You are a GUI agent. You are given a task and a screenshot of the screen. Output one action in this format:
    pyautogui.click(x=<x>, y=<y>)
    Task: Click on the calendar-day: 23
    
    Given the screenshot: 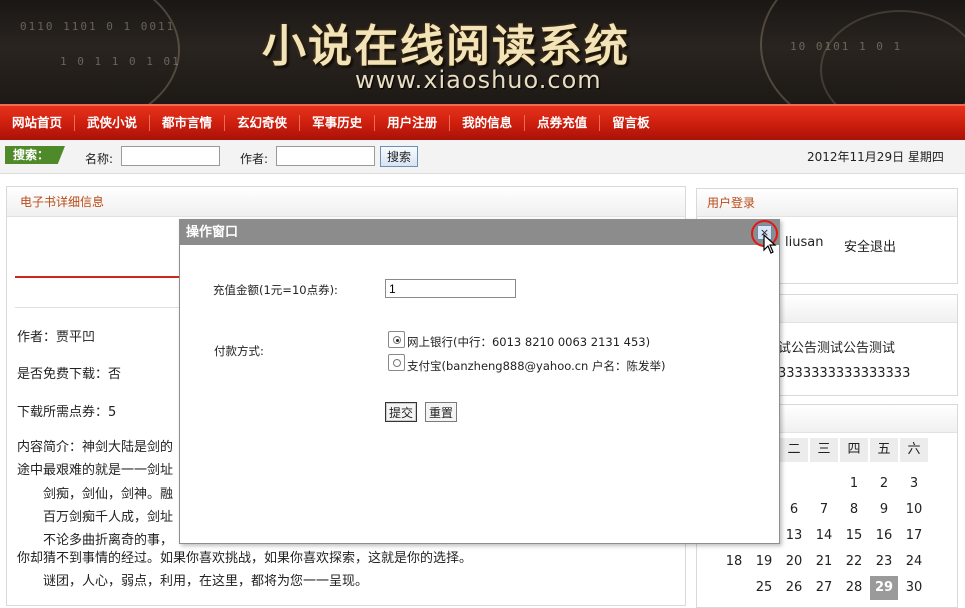 What is the action you would take?
    pyautogui.click(x=884, y=562)
    